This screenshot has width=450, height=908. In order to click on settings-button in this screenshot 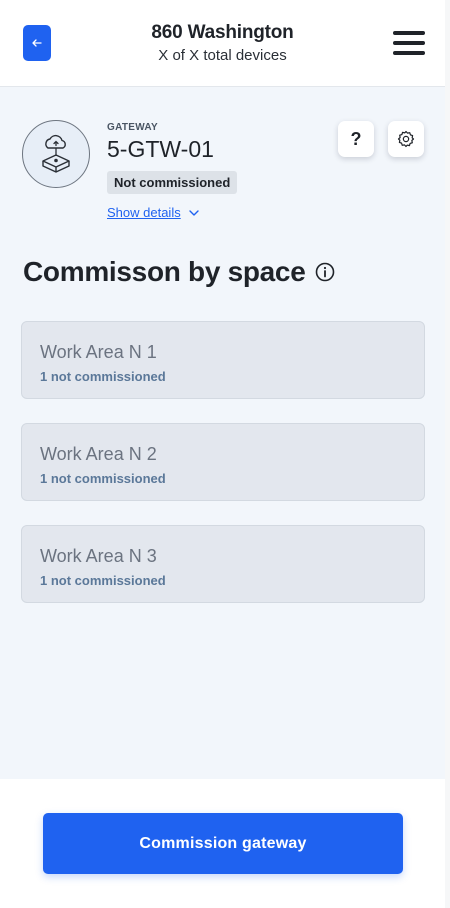, I will do `click(406, 139)`.